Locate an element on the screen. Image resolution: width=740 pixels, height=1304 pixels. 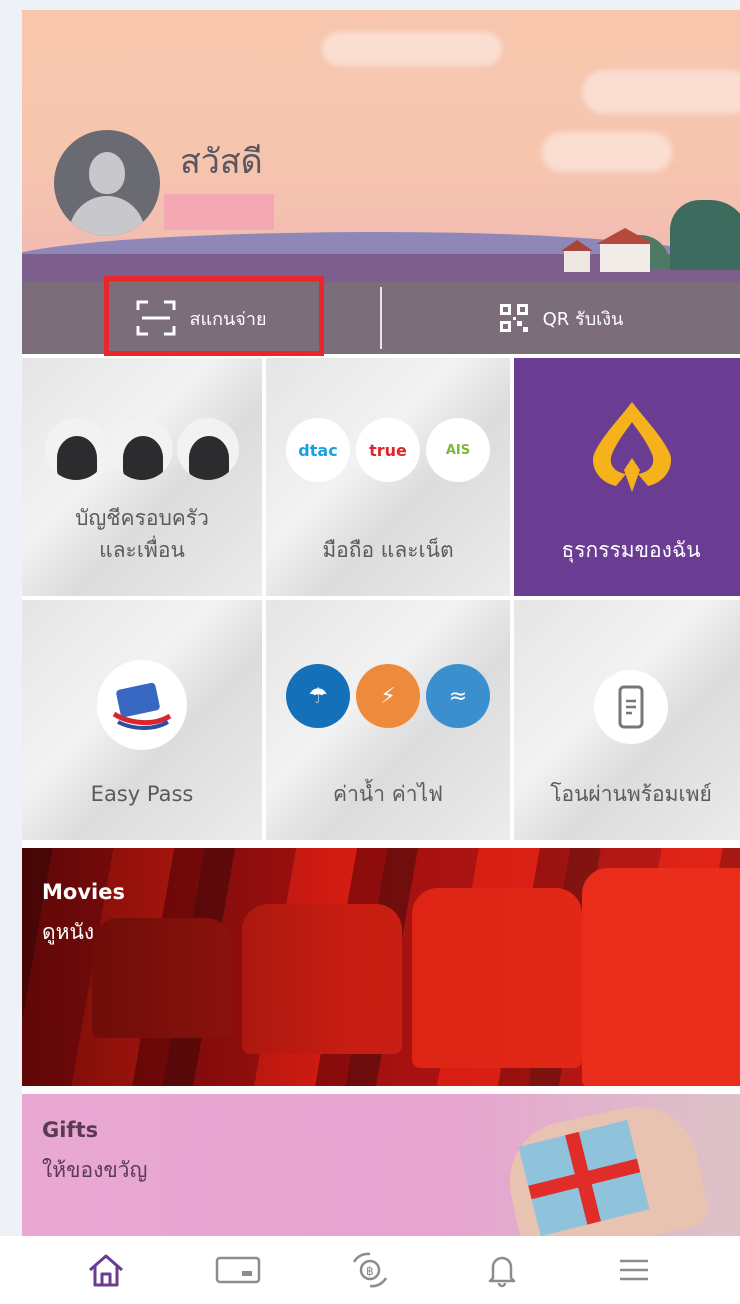
home-icon is located at coordinates (106, 1270).